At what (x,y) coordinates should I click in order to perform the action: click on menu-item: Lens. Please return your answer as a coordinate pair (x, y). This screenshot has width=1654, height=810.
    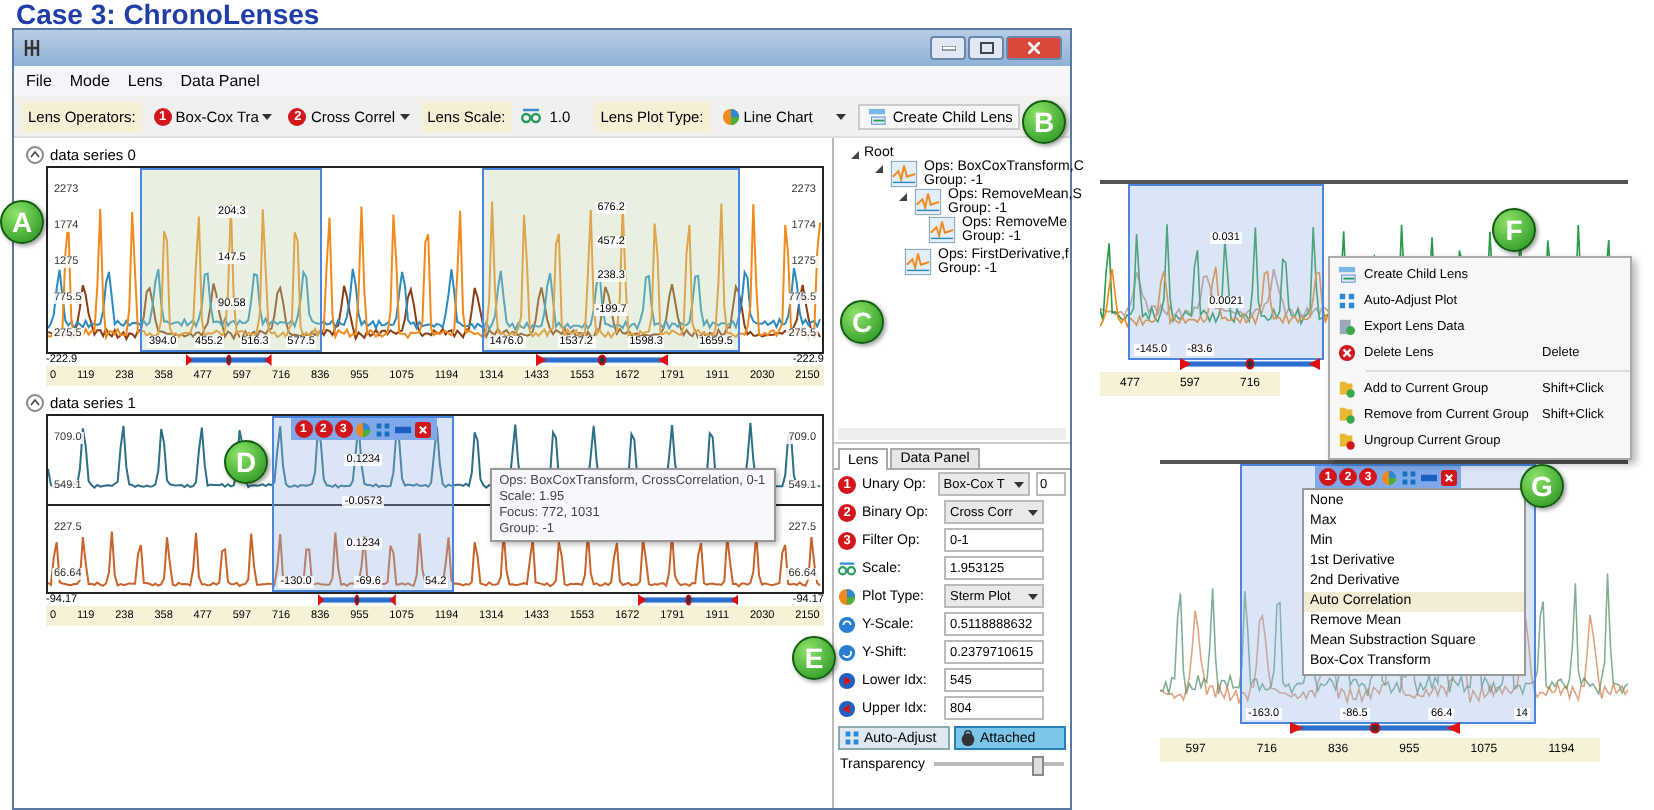
    Looking at the image, I should click on (145, 81).